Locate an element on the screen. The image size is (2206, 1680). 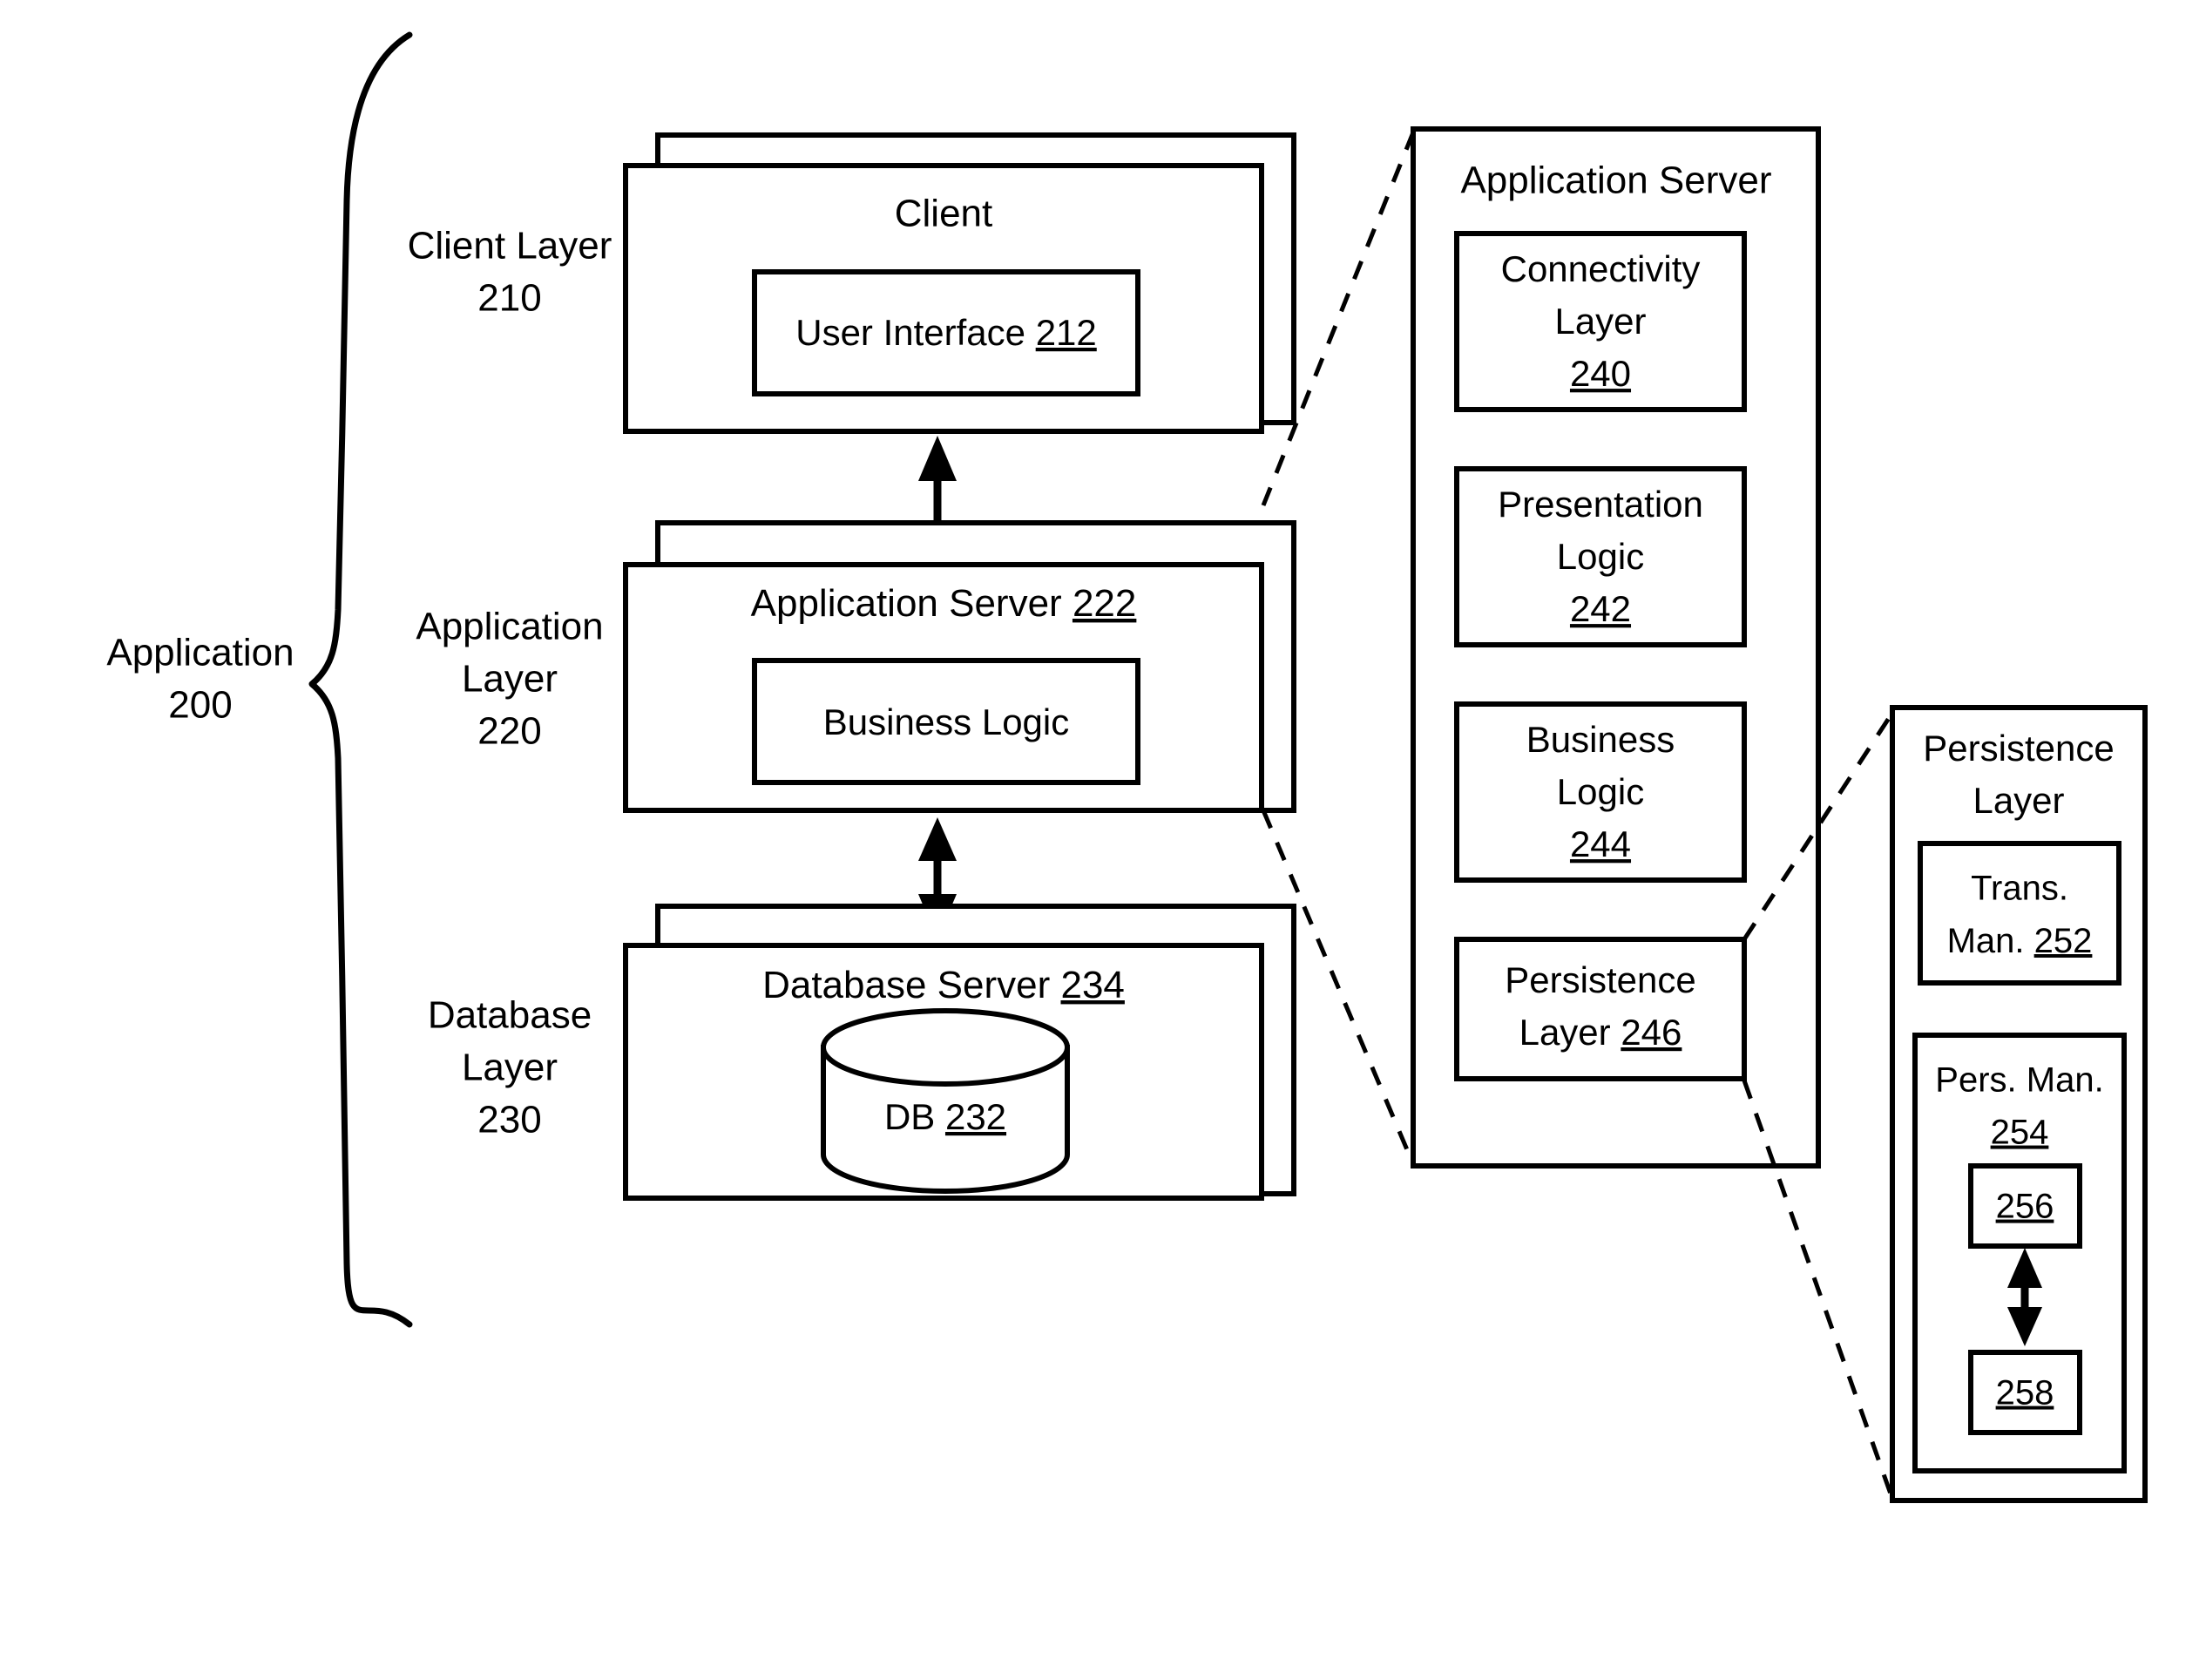
app-server-panel-title: Application Server is located at coordinates (1615, 180).